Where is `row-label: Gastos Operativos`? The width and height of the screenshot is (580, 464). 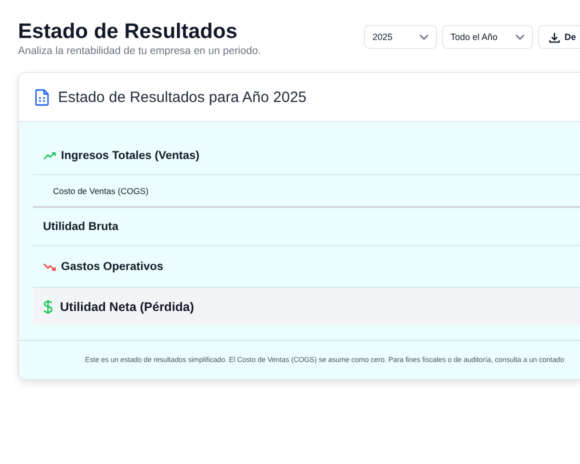 row-label: Gastos Operativos is located at coordinates (112, 266).